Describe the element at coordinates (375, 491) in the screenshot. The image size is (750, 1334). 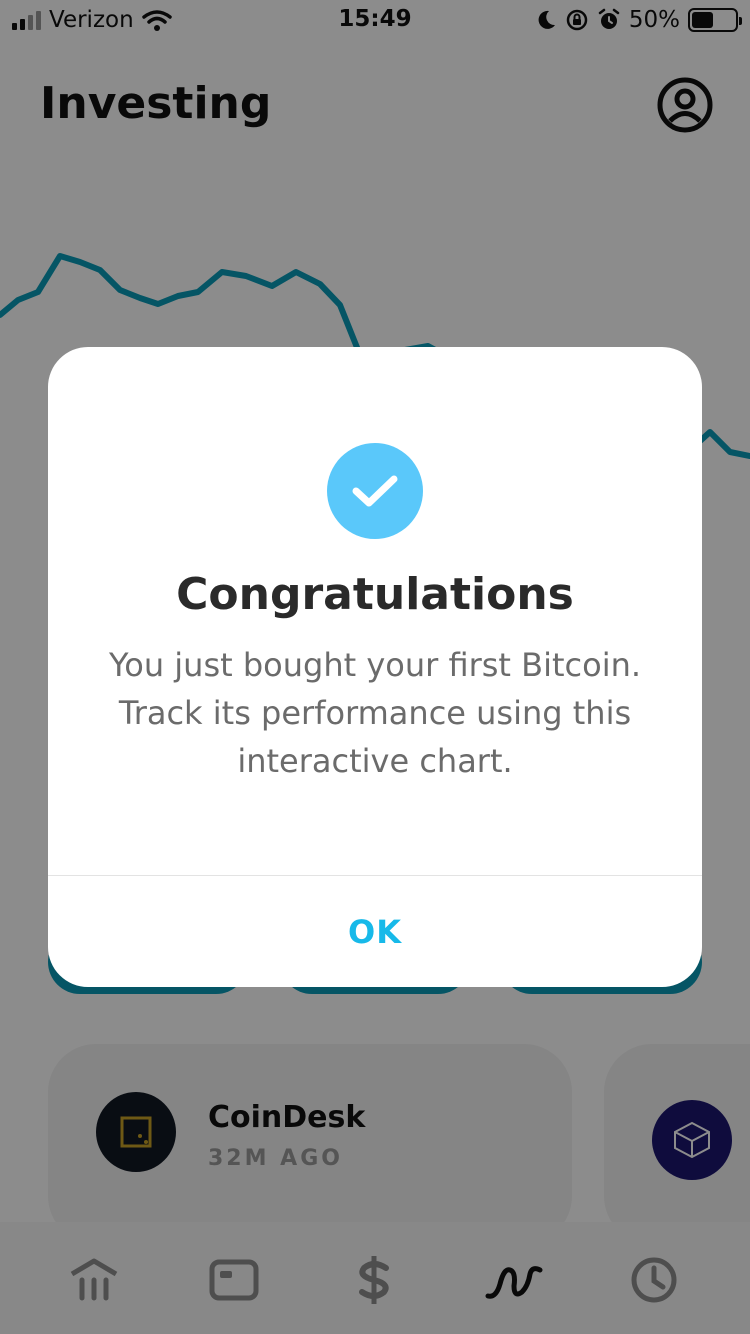
I see `checkmark-icon` at that location.